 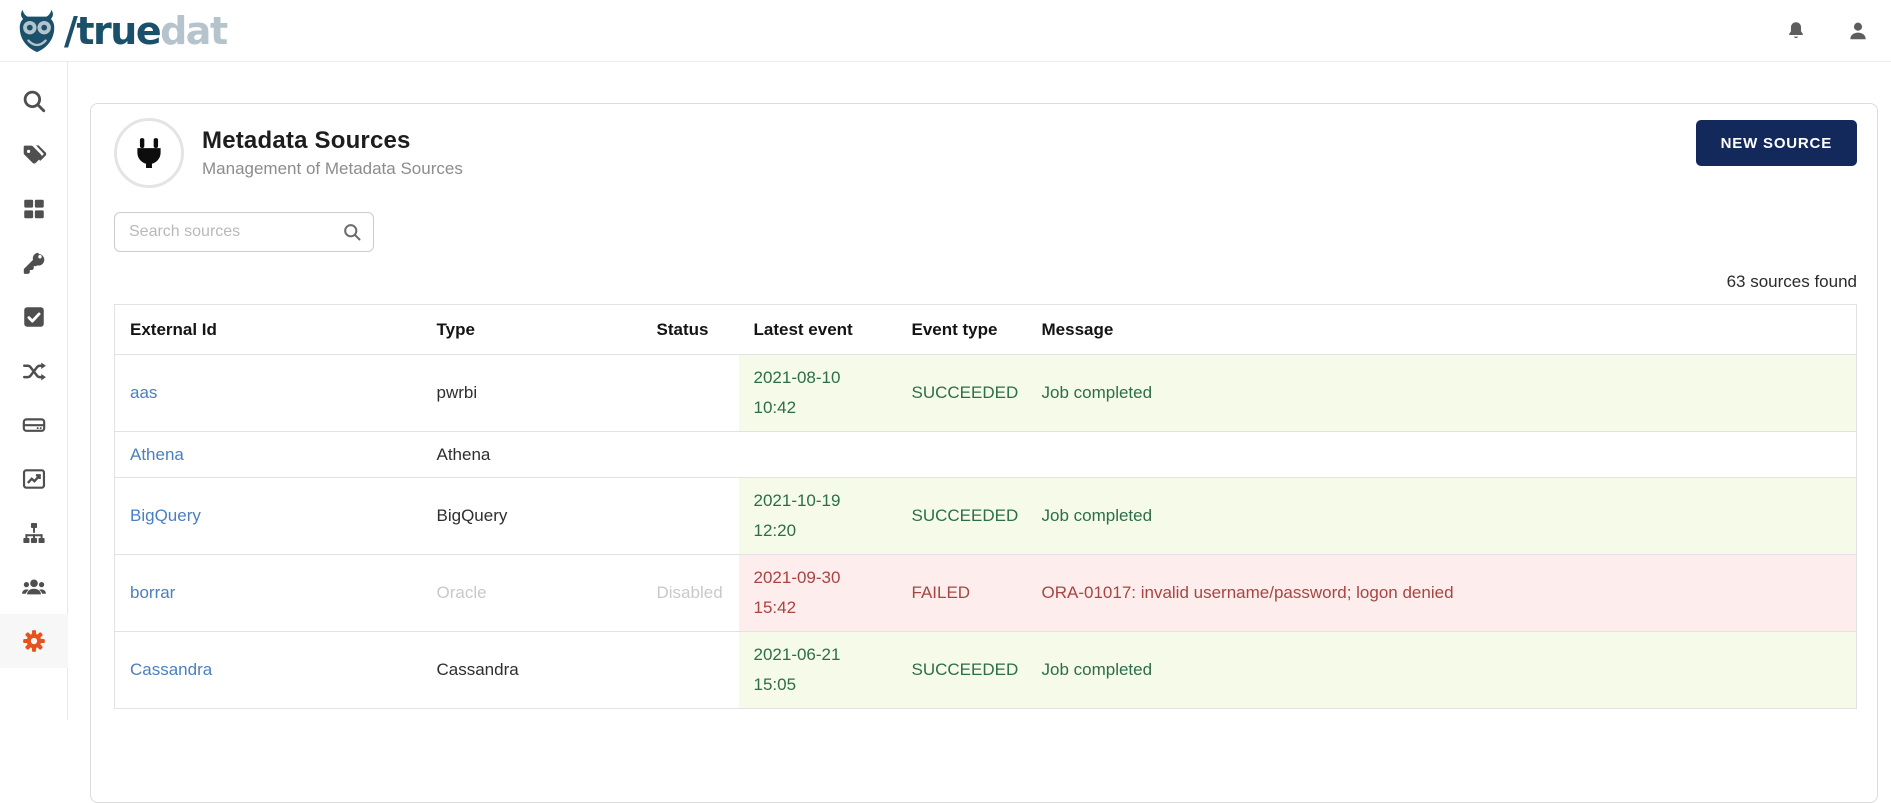 What do you see at coordinates (268, 454) in the screenshot?
I see `external-id-cell: Athena` at bounding box center [268, 454].